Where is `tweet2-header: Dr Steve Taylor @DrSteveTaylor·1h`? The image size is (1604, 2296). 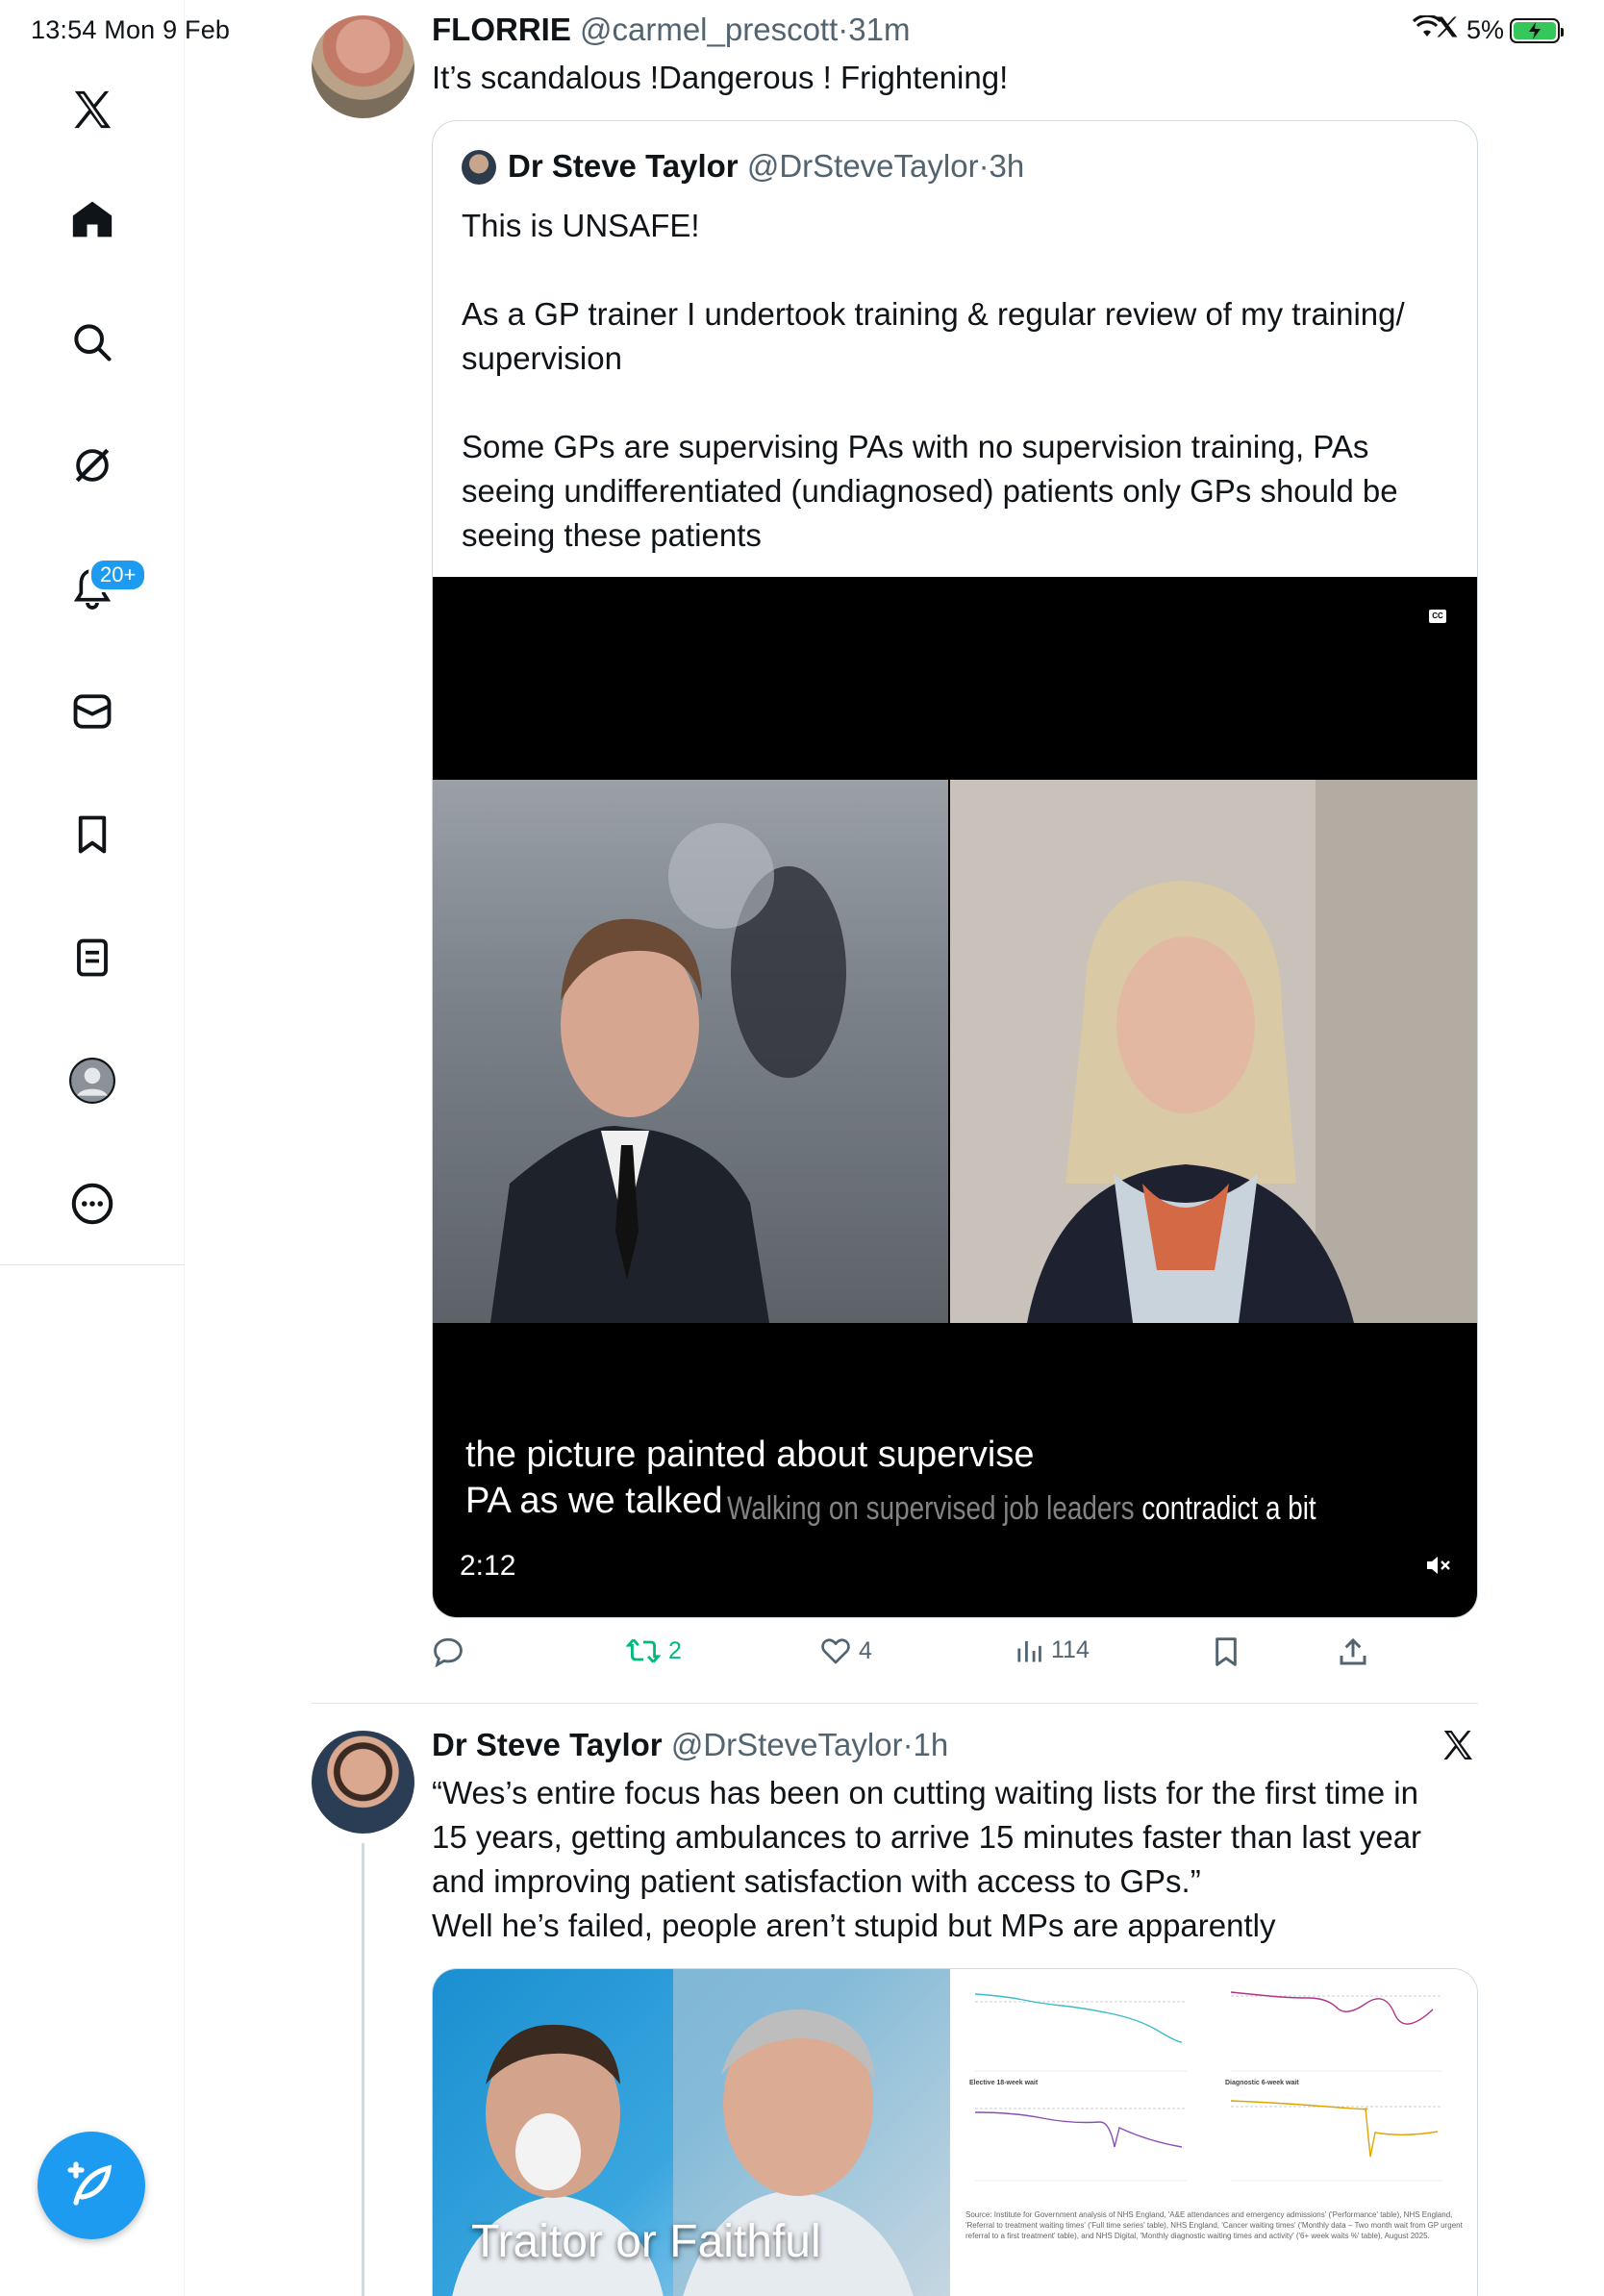 tweet2-header: Dr Steve Taylor @DrSteveTaylor·1h is located at coordinates (690, 1745).